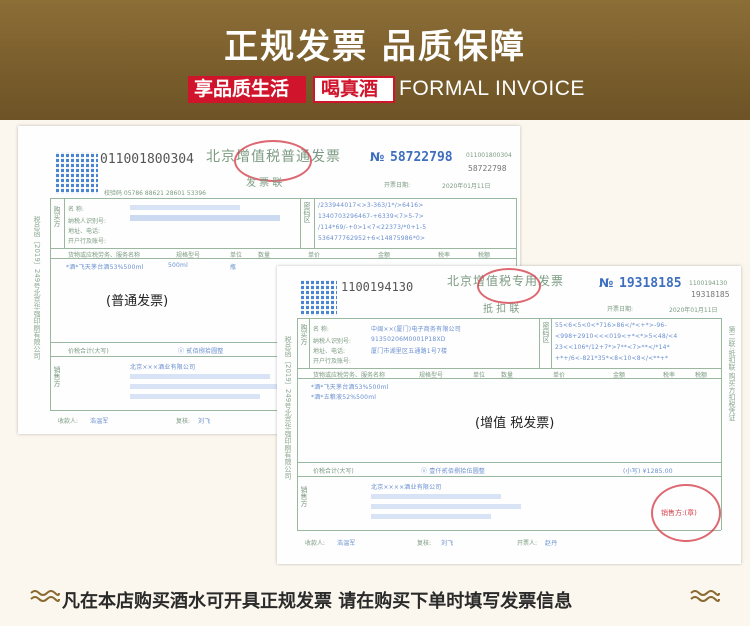 The height and width of the screenshot is (626, 750). Describe the element at coordinates (372, 238) in the screenshot. I see `cipher-line-4: 536477762952+6<14875986*0>` at that location.